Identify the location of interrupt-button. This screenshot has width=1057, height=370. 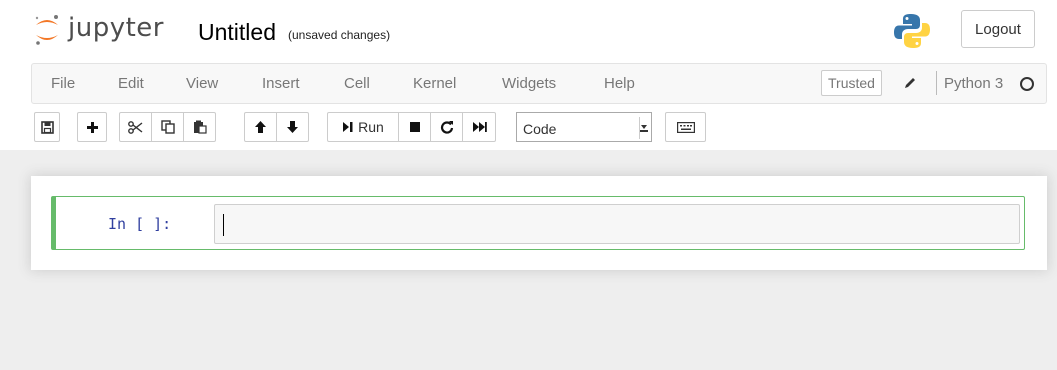
(414, 127).